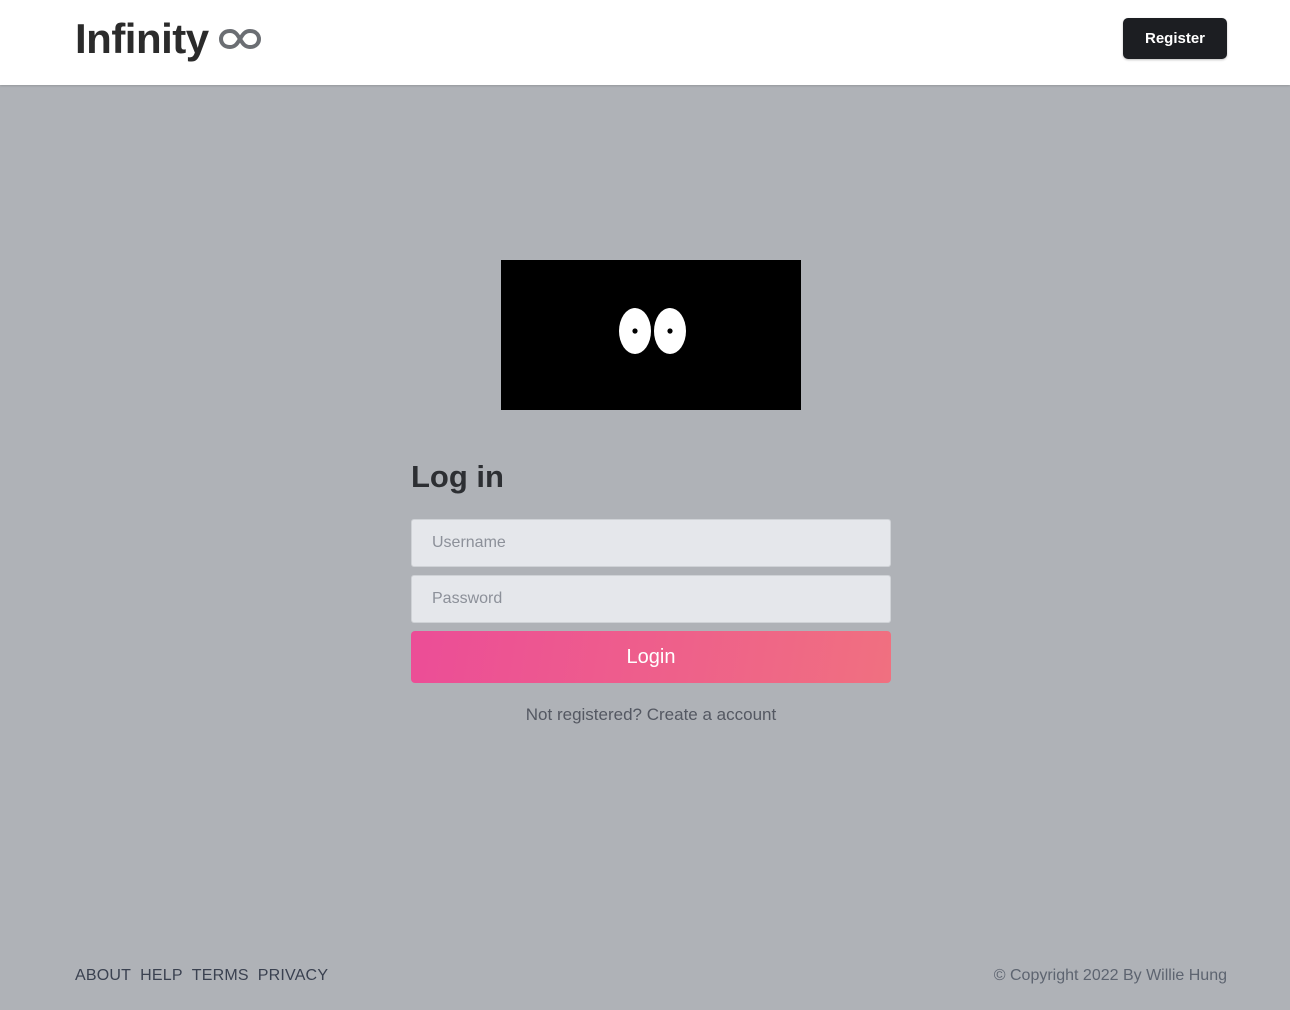  What do you see at coordinates (651, 715) in the screenshot?
I see `create-account-link: Not registered? Create a account` at bounding box center [651, 715].